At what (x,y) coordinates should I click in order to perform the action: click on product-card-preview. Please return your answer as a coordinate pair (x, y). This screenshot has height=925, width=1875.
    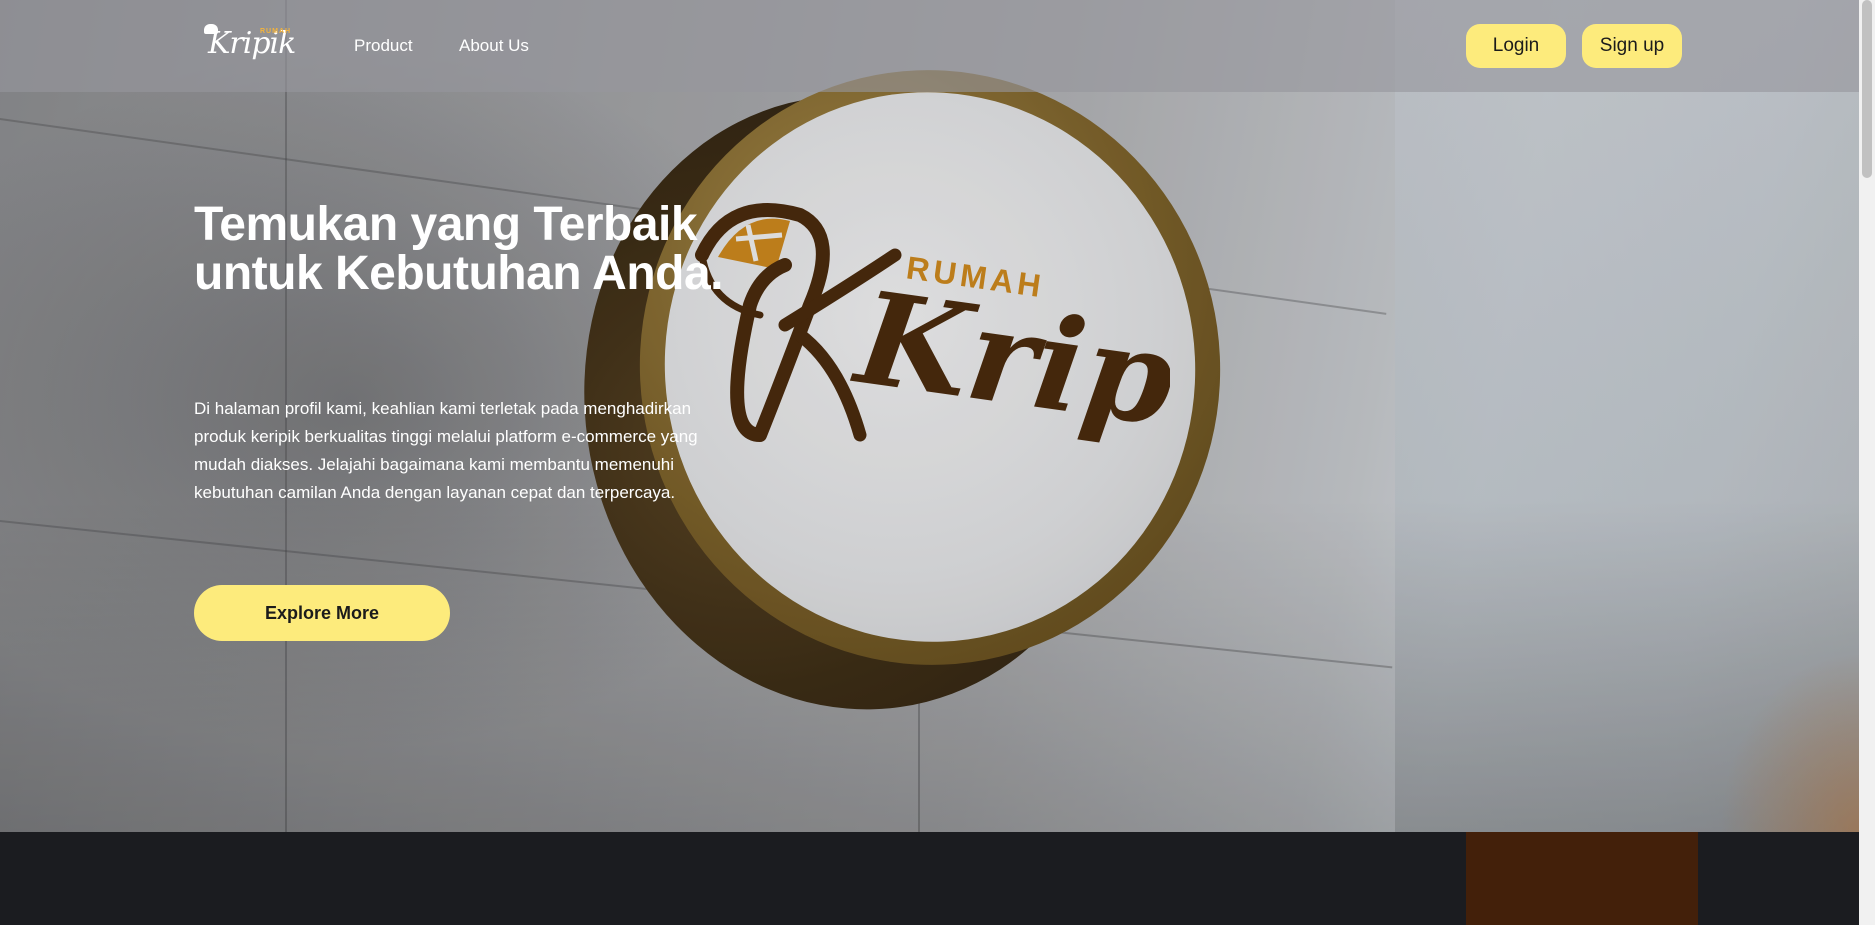
    Looking at the image, I should click on (1582, 878).